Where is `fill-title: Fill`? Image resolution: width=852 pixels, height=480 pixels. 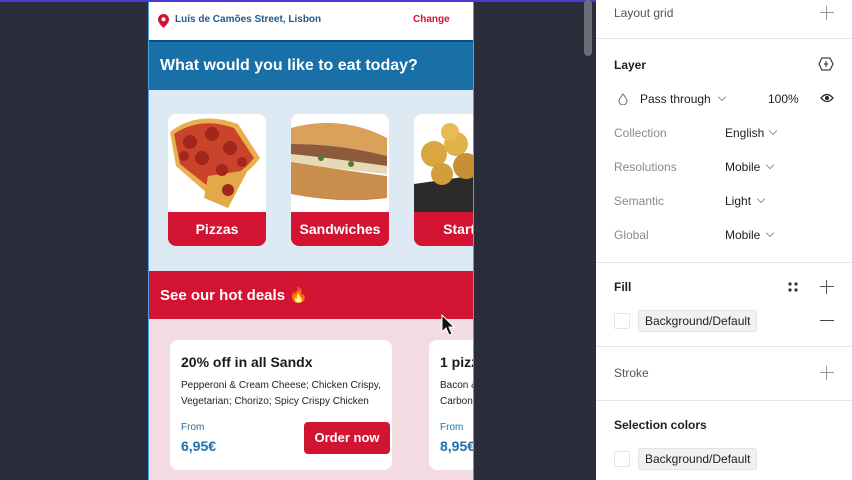
fill-title: Fill is located at coordinates (623, 287).